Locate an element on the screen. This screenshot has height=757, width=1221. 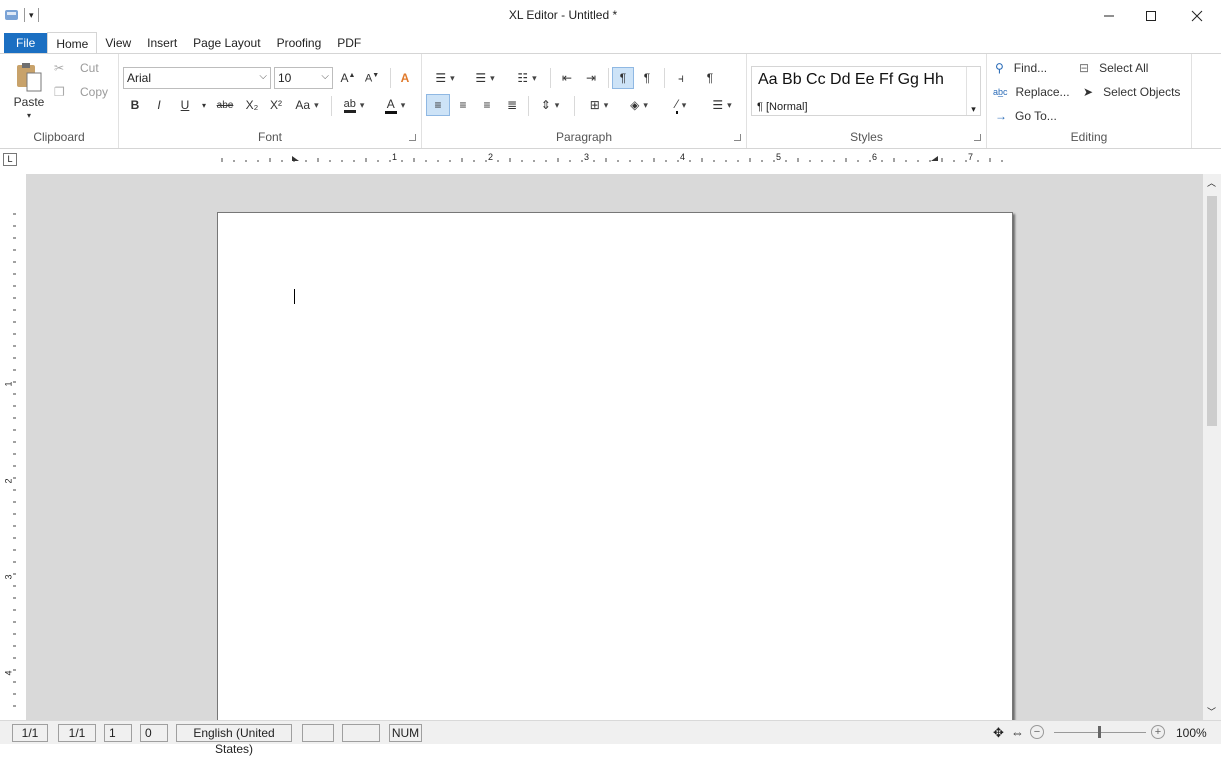
underline-button: U is located at coordinates (185, 105).